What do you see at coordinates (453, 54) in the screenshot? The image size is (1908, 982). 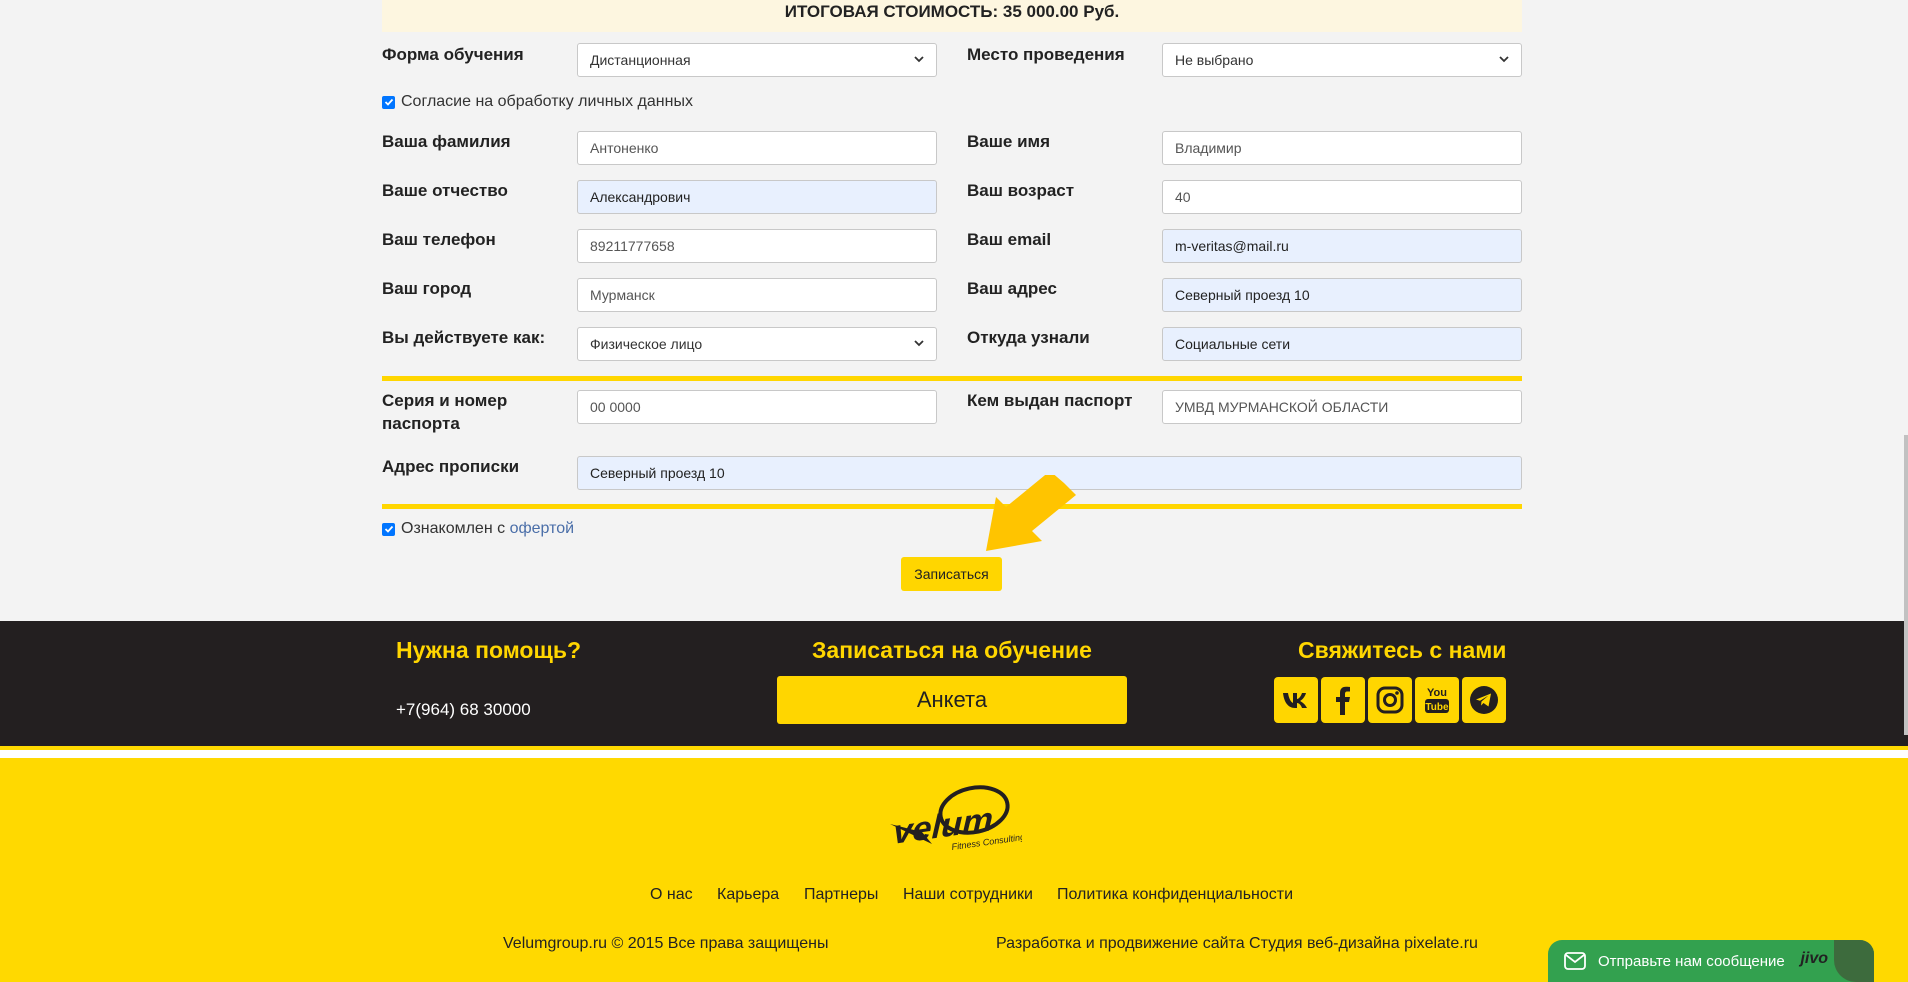 I see `study-form-label: Форма обучения` at bounding box center [453, 54].